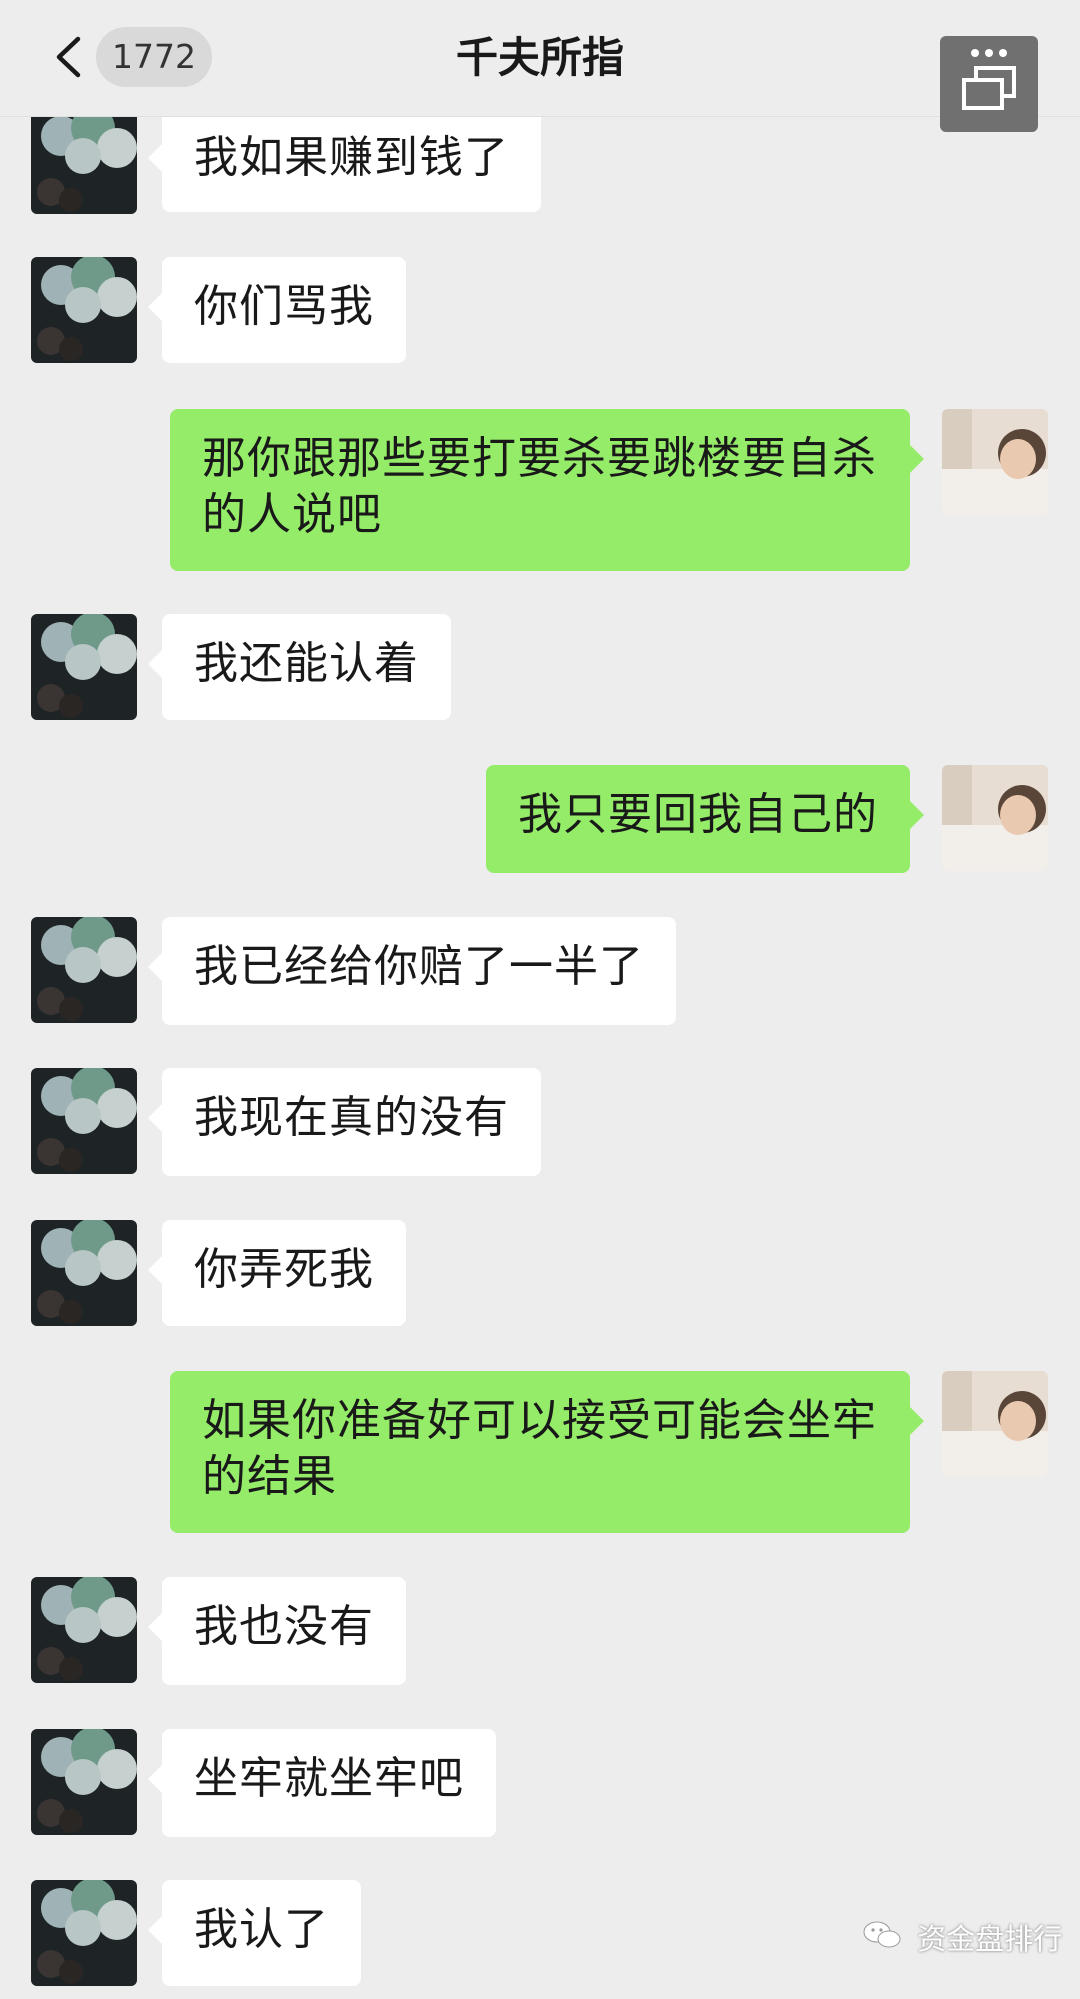 This screenshot has width=1080, height=1999. I want to click on more-options-icon, so click(989, 79).